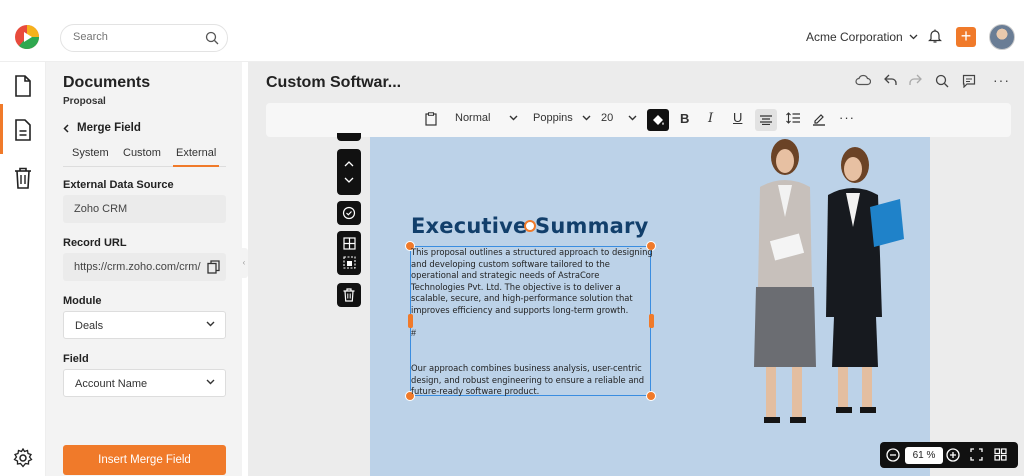 This screenshot has height=476, width=1024. I want to click on merge-field-tabs: System Custom External, so click(144, 157).